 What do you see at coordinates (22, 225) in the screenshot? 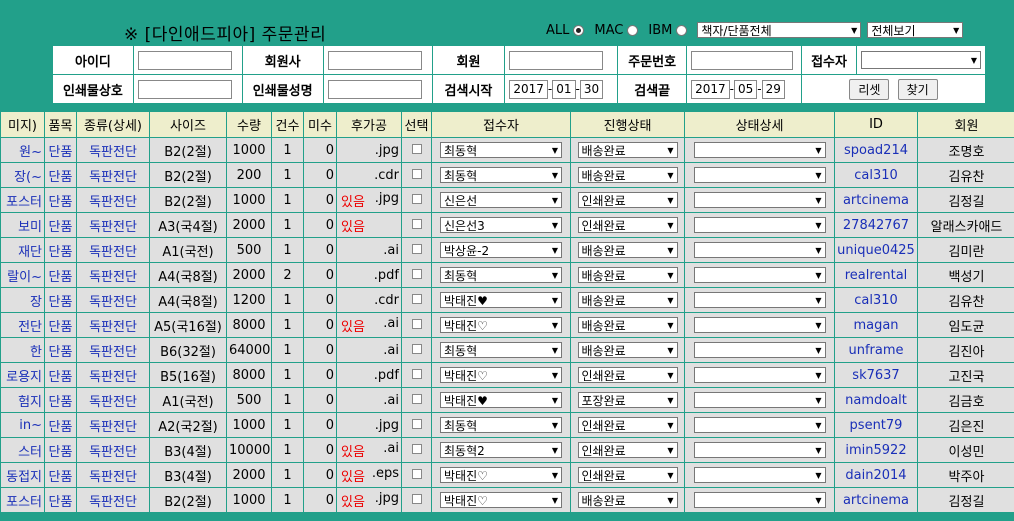
I see `order-name-link: 보미` at bounding box center [22, 225].